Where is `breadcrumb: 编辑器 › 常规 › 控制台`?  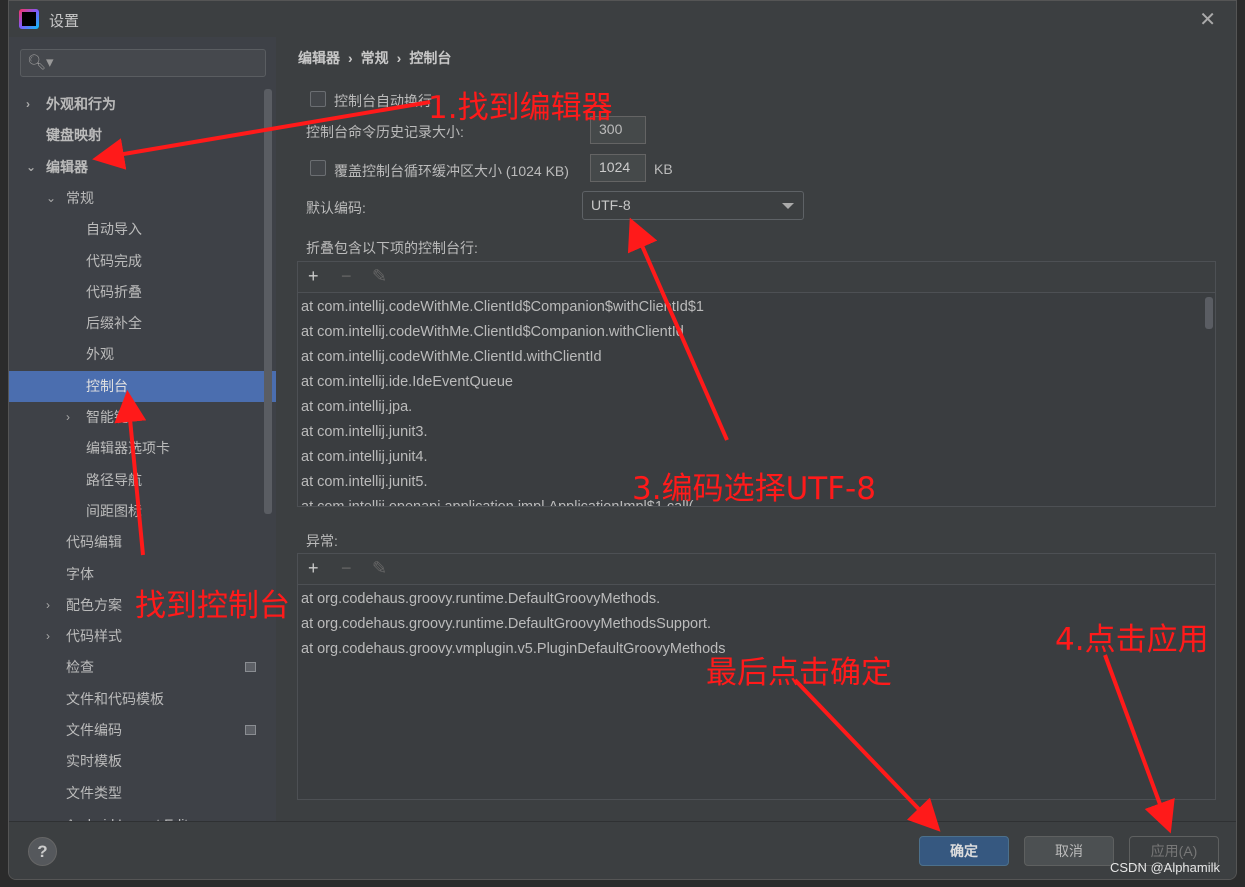
breadcrumb: 编辑器 › 常规 › 控制台 is located at coordinates (378, 58).